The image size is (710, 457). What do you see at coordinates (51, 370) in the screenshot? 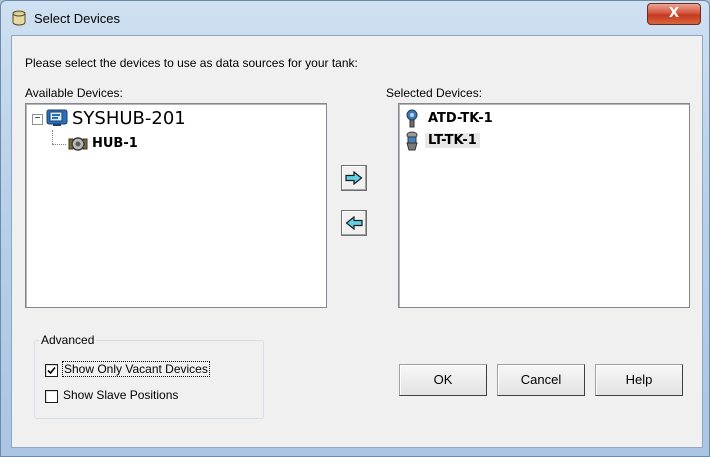
I see `checkbox-checked` at bounding box center [51, 370].